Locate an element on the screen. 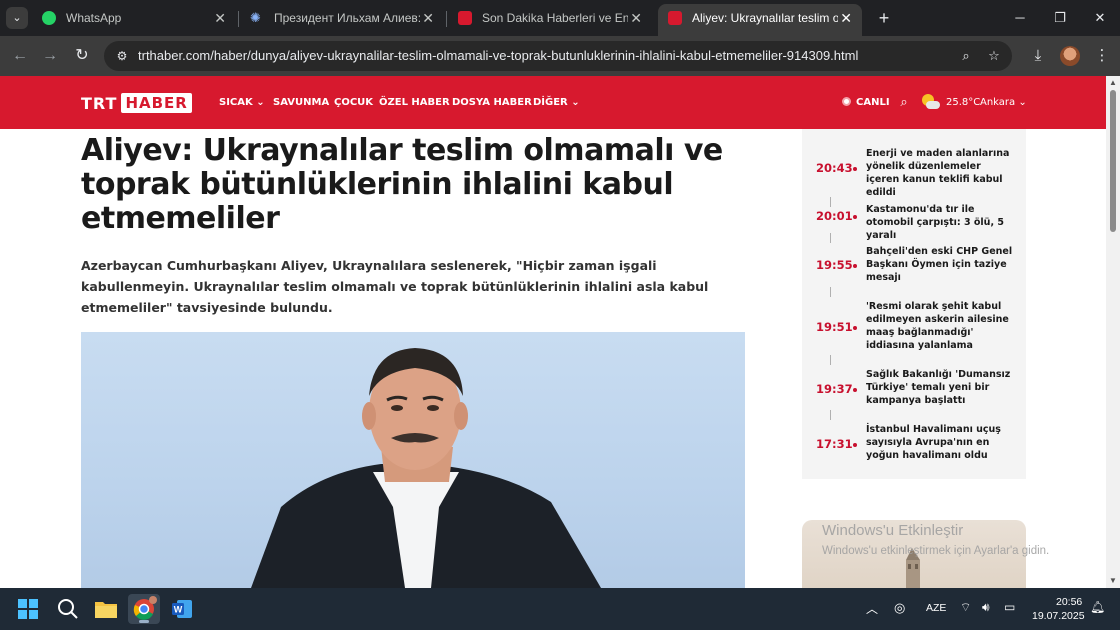 Image resolution: width=1120 pixels, height=630 pixels. notification-bell-icon: 🔔︎ is located at coordinates (1097, 607).